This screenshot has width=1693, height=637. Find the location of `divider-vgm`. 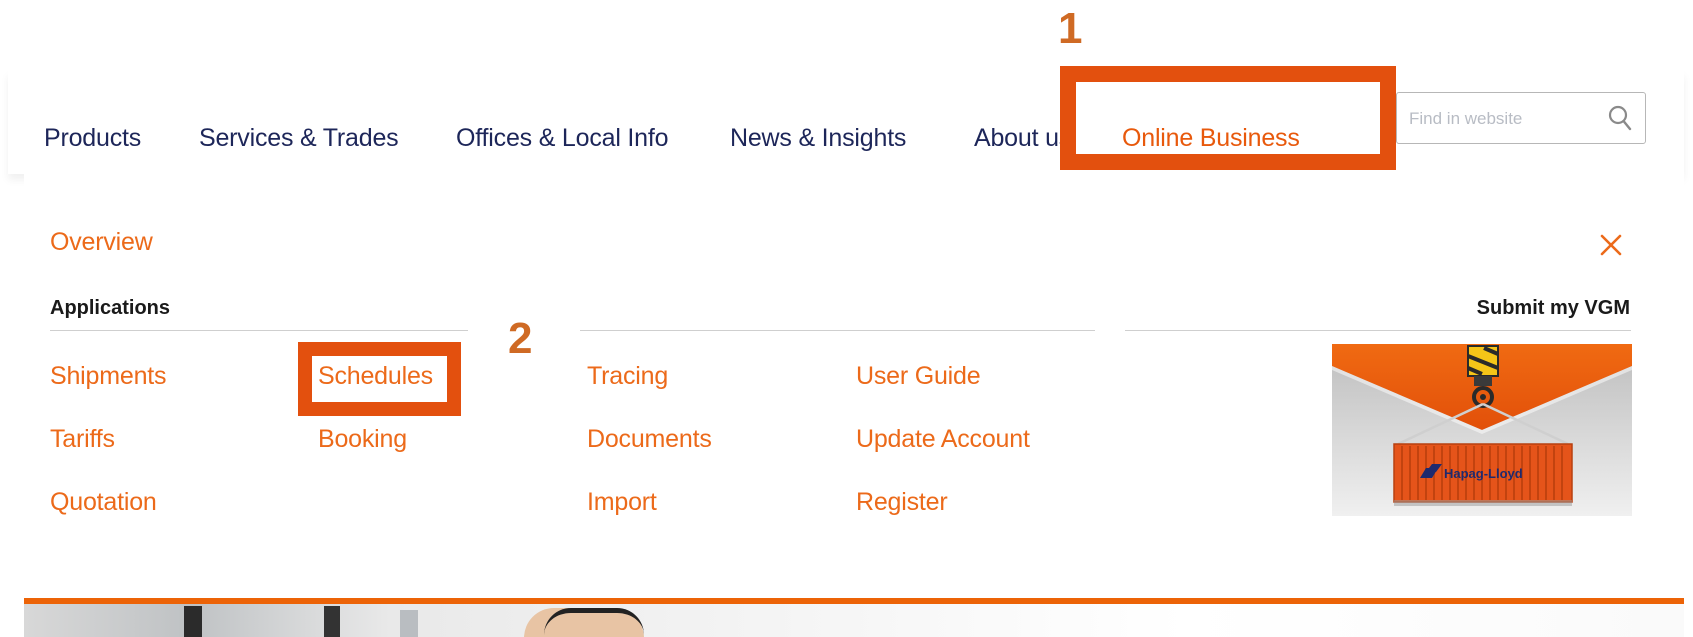

divider-vgm is located at coordinates (1378, 330).